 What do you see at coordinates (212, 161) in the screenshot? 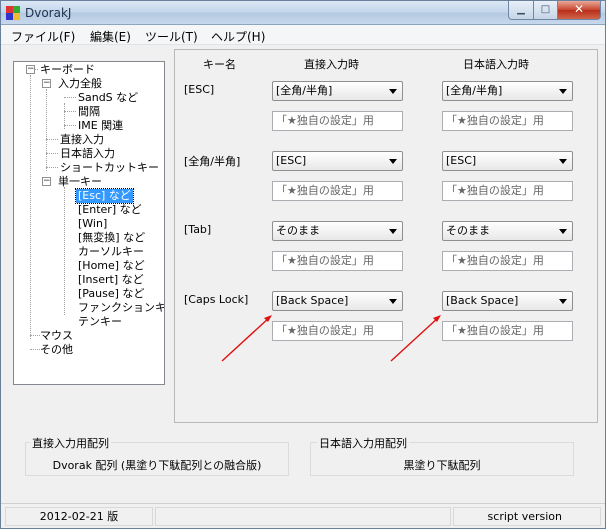
I see `key-label-zenkaku: [全角/半角]` at bounding box center [212, 161].